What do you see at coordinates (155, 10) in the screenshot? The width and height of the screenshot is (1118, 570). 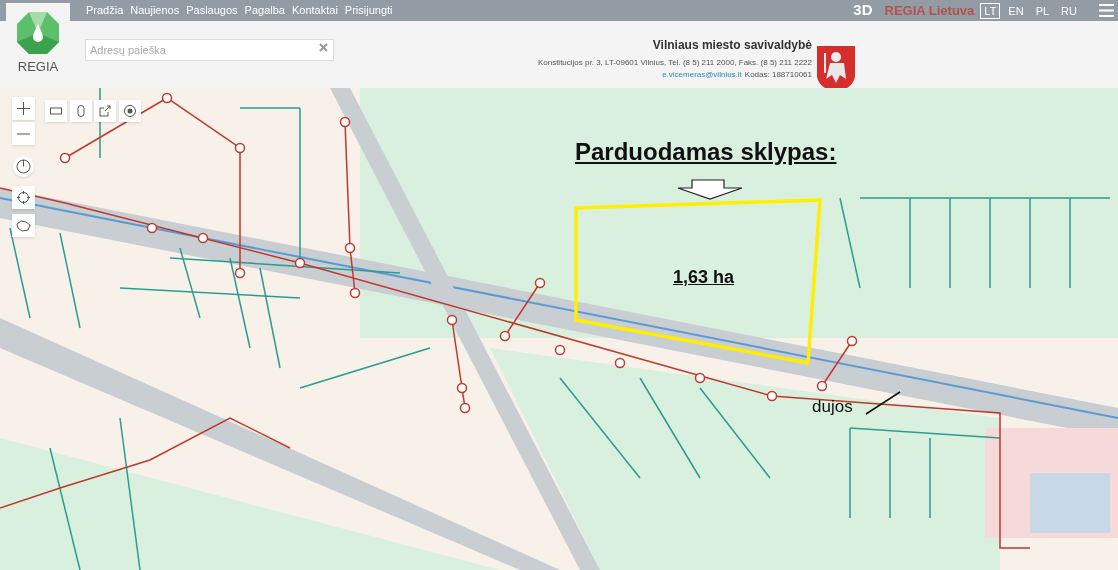 I see `nav-link: Naujienos` at bounding box center [155, 10].